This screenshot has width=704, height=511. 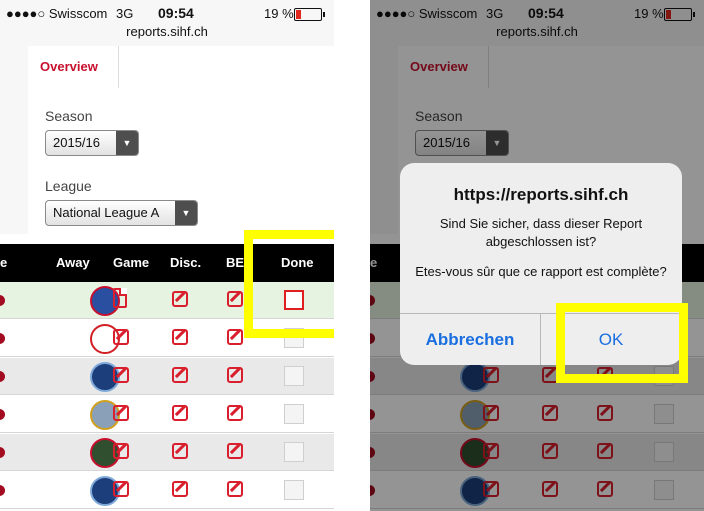 What do you see at coordinates (470, 339) in the screenshot?
I see `cancel-button: Abbrechen` at bounding box center [470, 339].